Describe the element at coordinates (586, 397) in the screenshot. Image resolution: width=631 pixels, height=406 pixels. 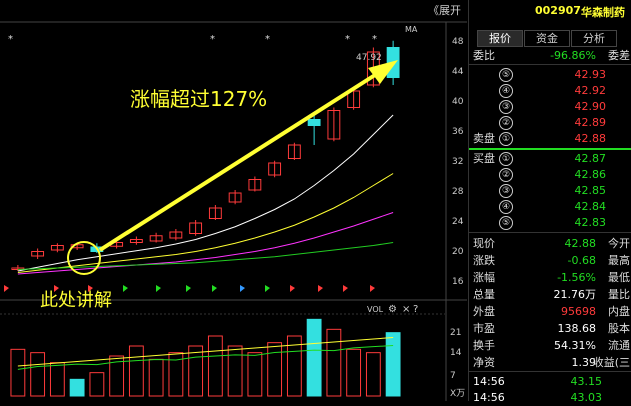
I see `tick-price: 43.03` at that location.